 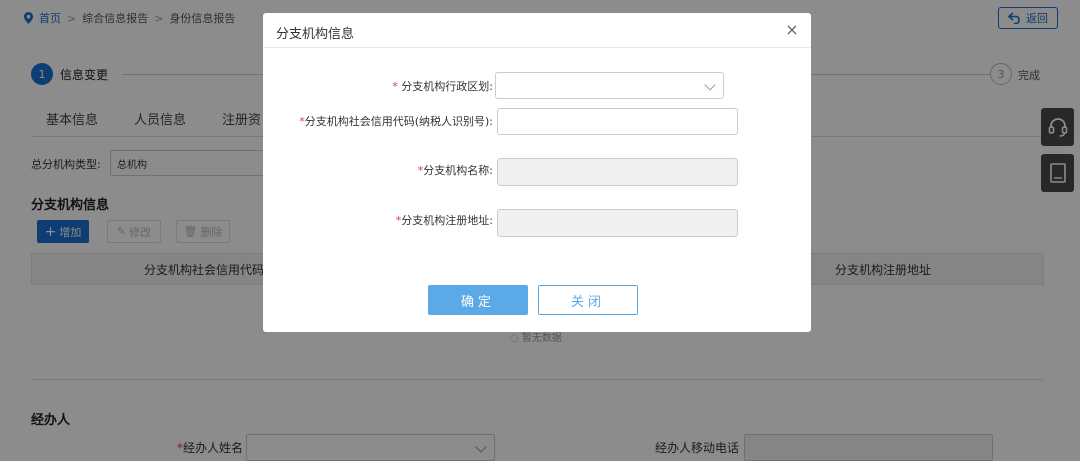 I want to click on credit-code-label: *分支机构社会信用代码(纳税人识别号):, so click(x=393, y=122).